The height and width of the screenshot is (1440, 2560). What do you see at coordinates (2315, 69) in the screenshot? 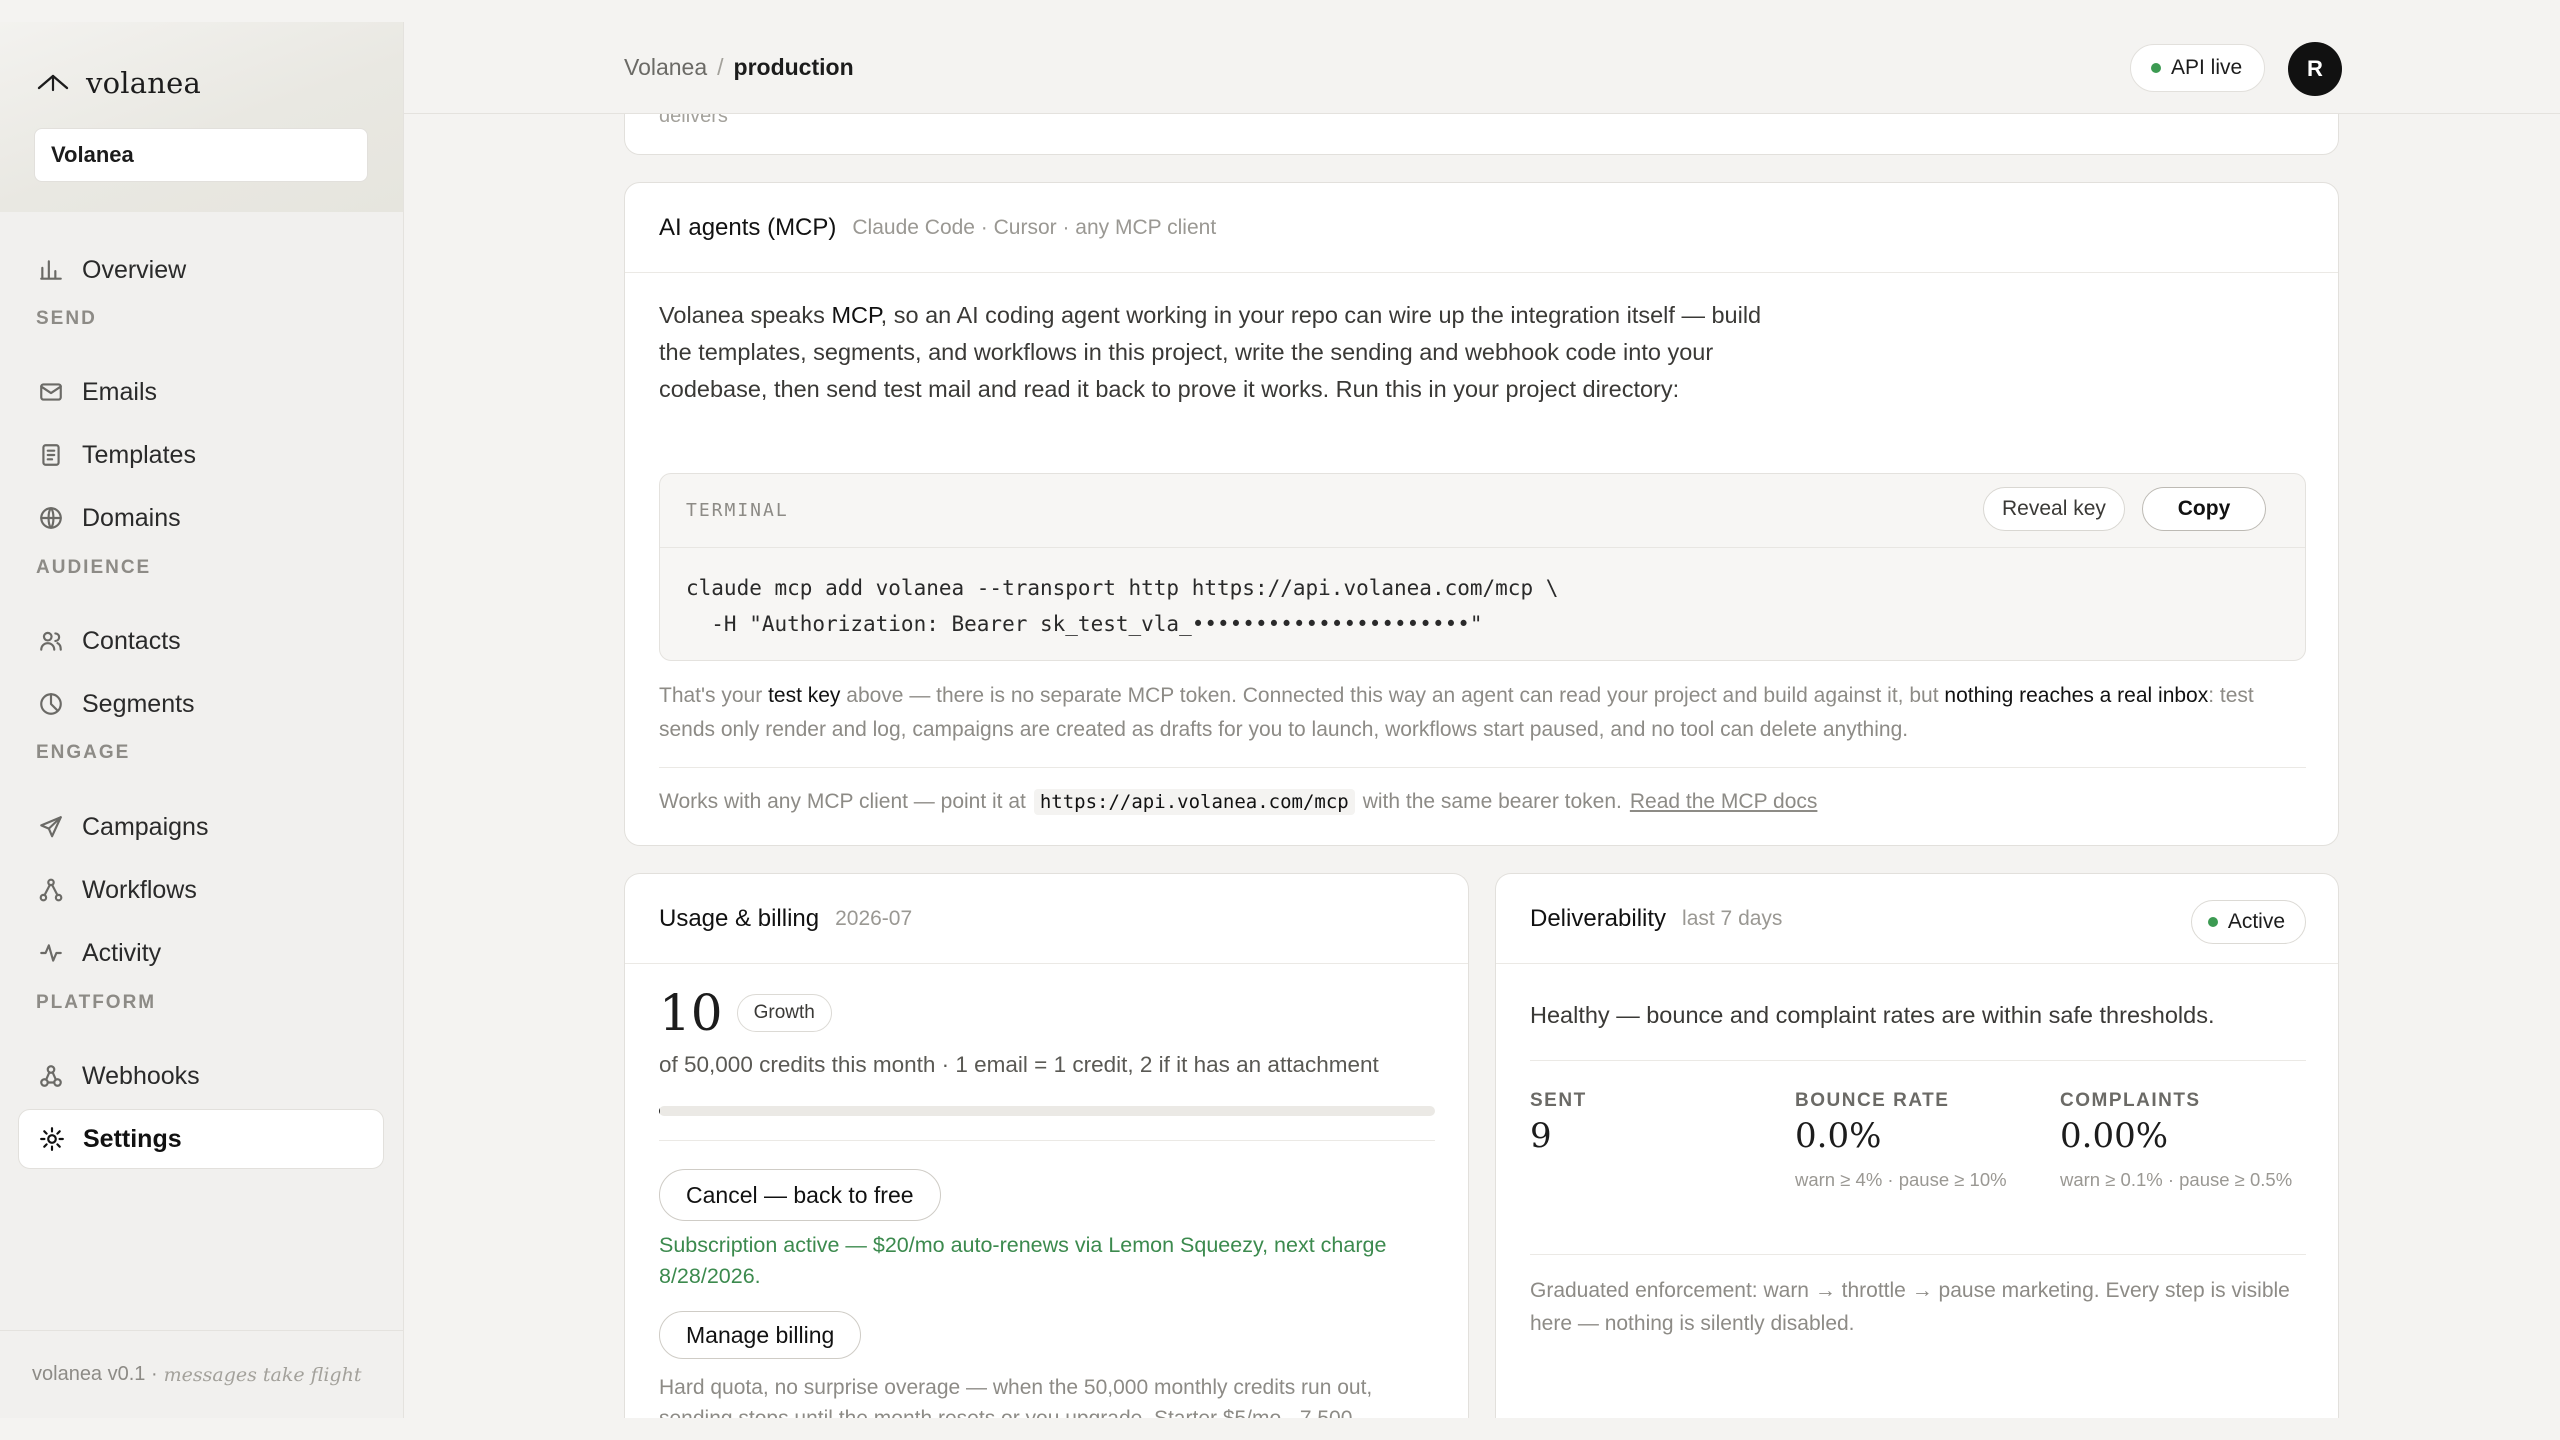
I see `avatar: R` at bounding box center [2315, 69].